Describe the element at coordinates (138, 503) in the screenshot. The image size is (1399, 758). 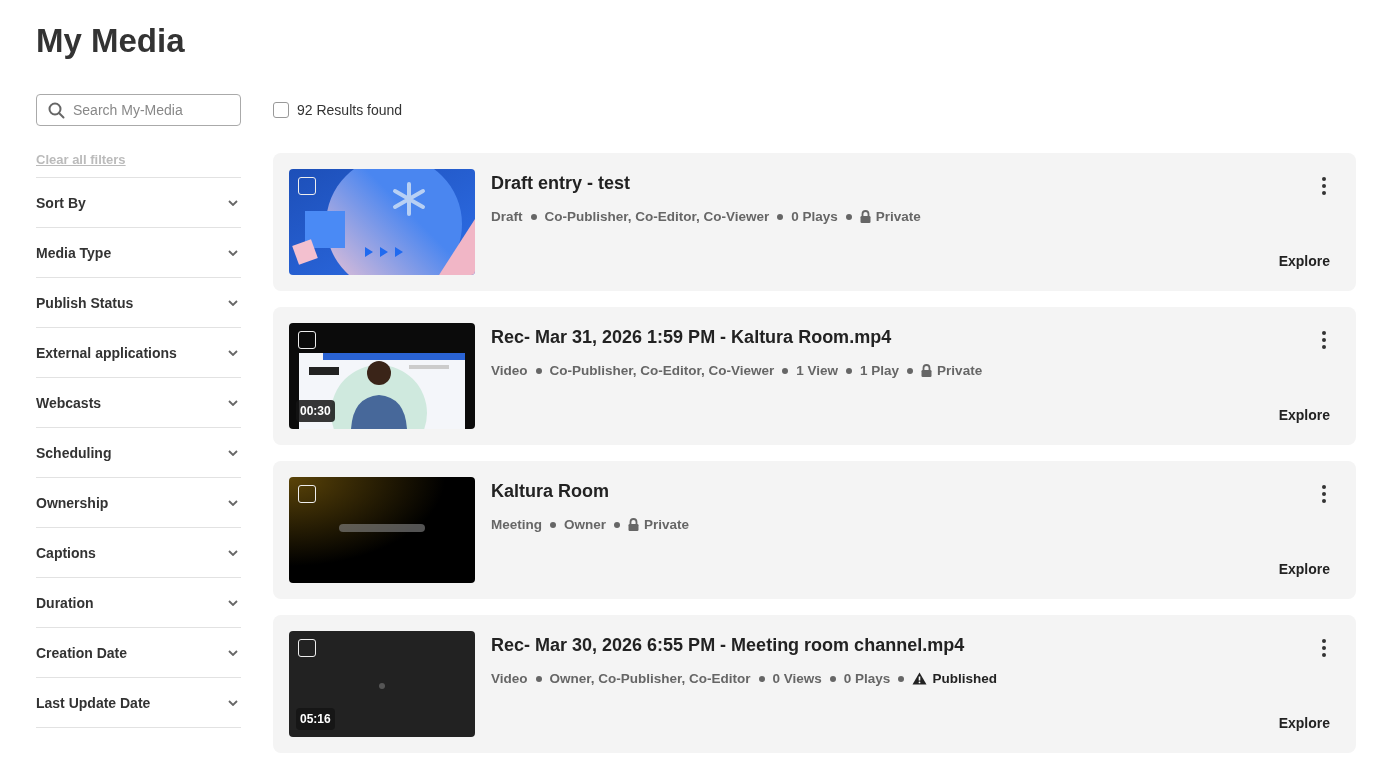
I see `filter-dropdown: Ownership` at that location.